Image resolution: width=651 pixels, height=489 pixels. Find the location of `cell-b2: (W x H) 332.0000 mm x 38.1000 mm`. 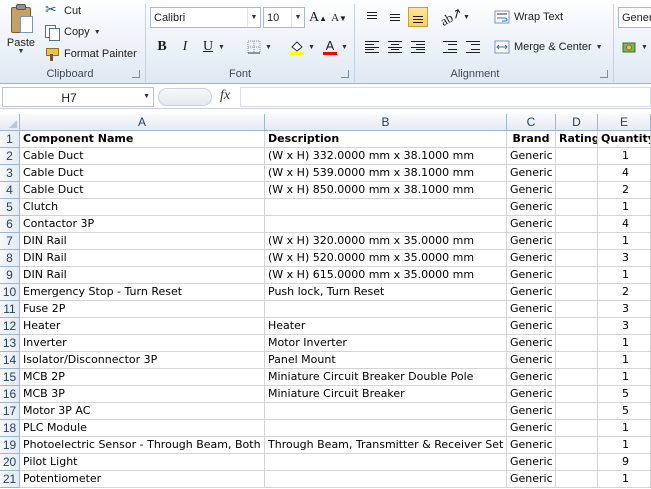

cell-b2: (W x H) 332.0000 mm x 38.1000 mm is located at coordinates (386, 156).